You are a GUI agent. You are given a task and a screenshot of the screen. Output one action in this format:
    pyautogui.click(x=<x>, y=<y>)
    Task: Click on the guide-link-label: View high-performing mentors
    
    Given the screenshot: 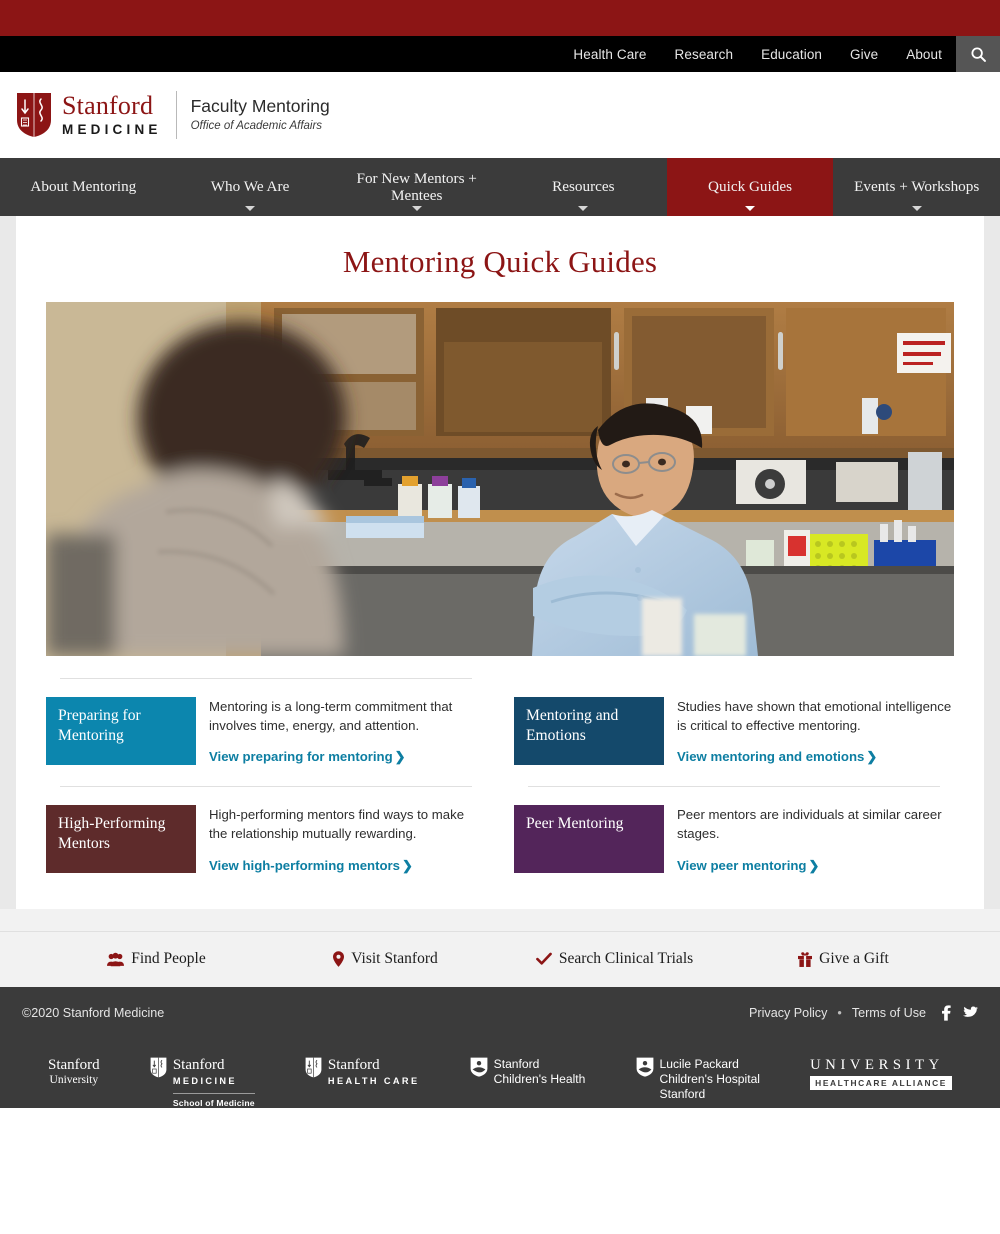 What is the action you would take?
    pyautogui.click(x=304, y=865)
    